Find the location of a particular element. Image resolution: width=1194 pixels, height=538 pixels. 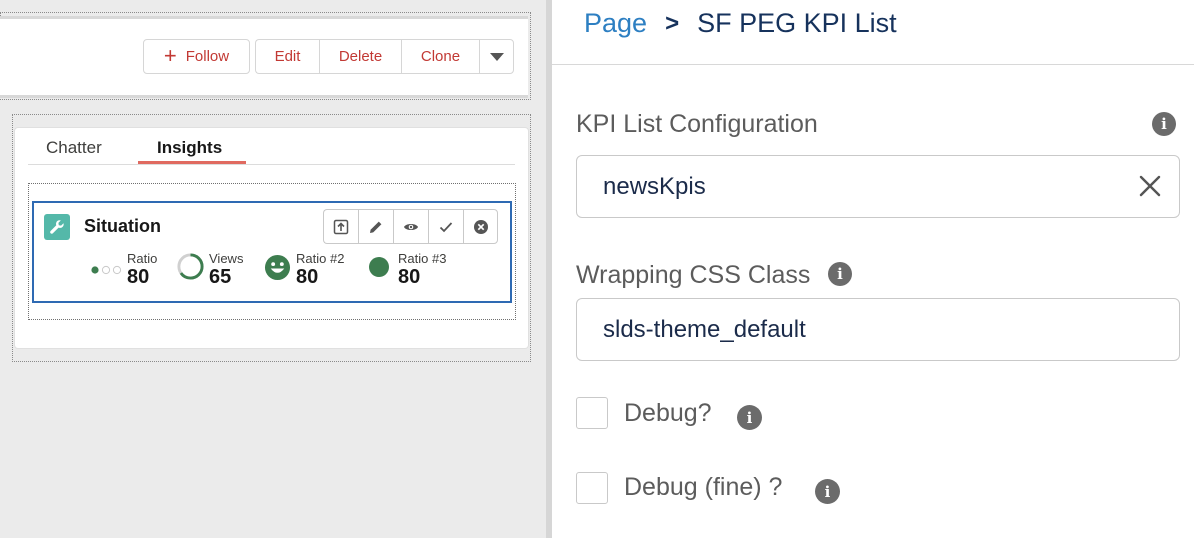

clone-button: Clone is located at coordinates (440, 56).